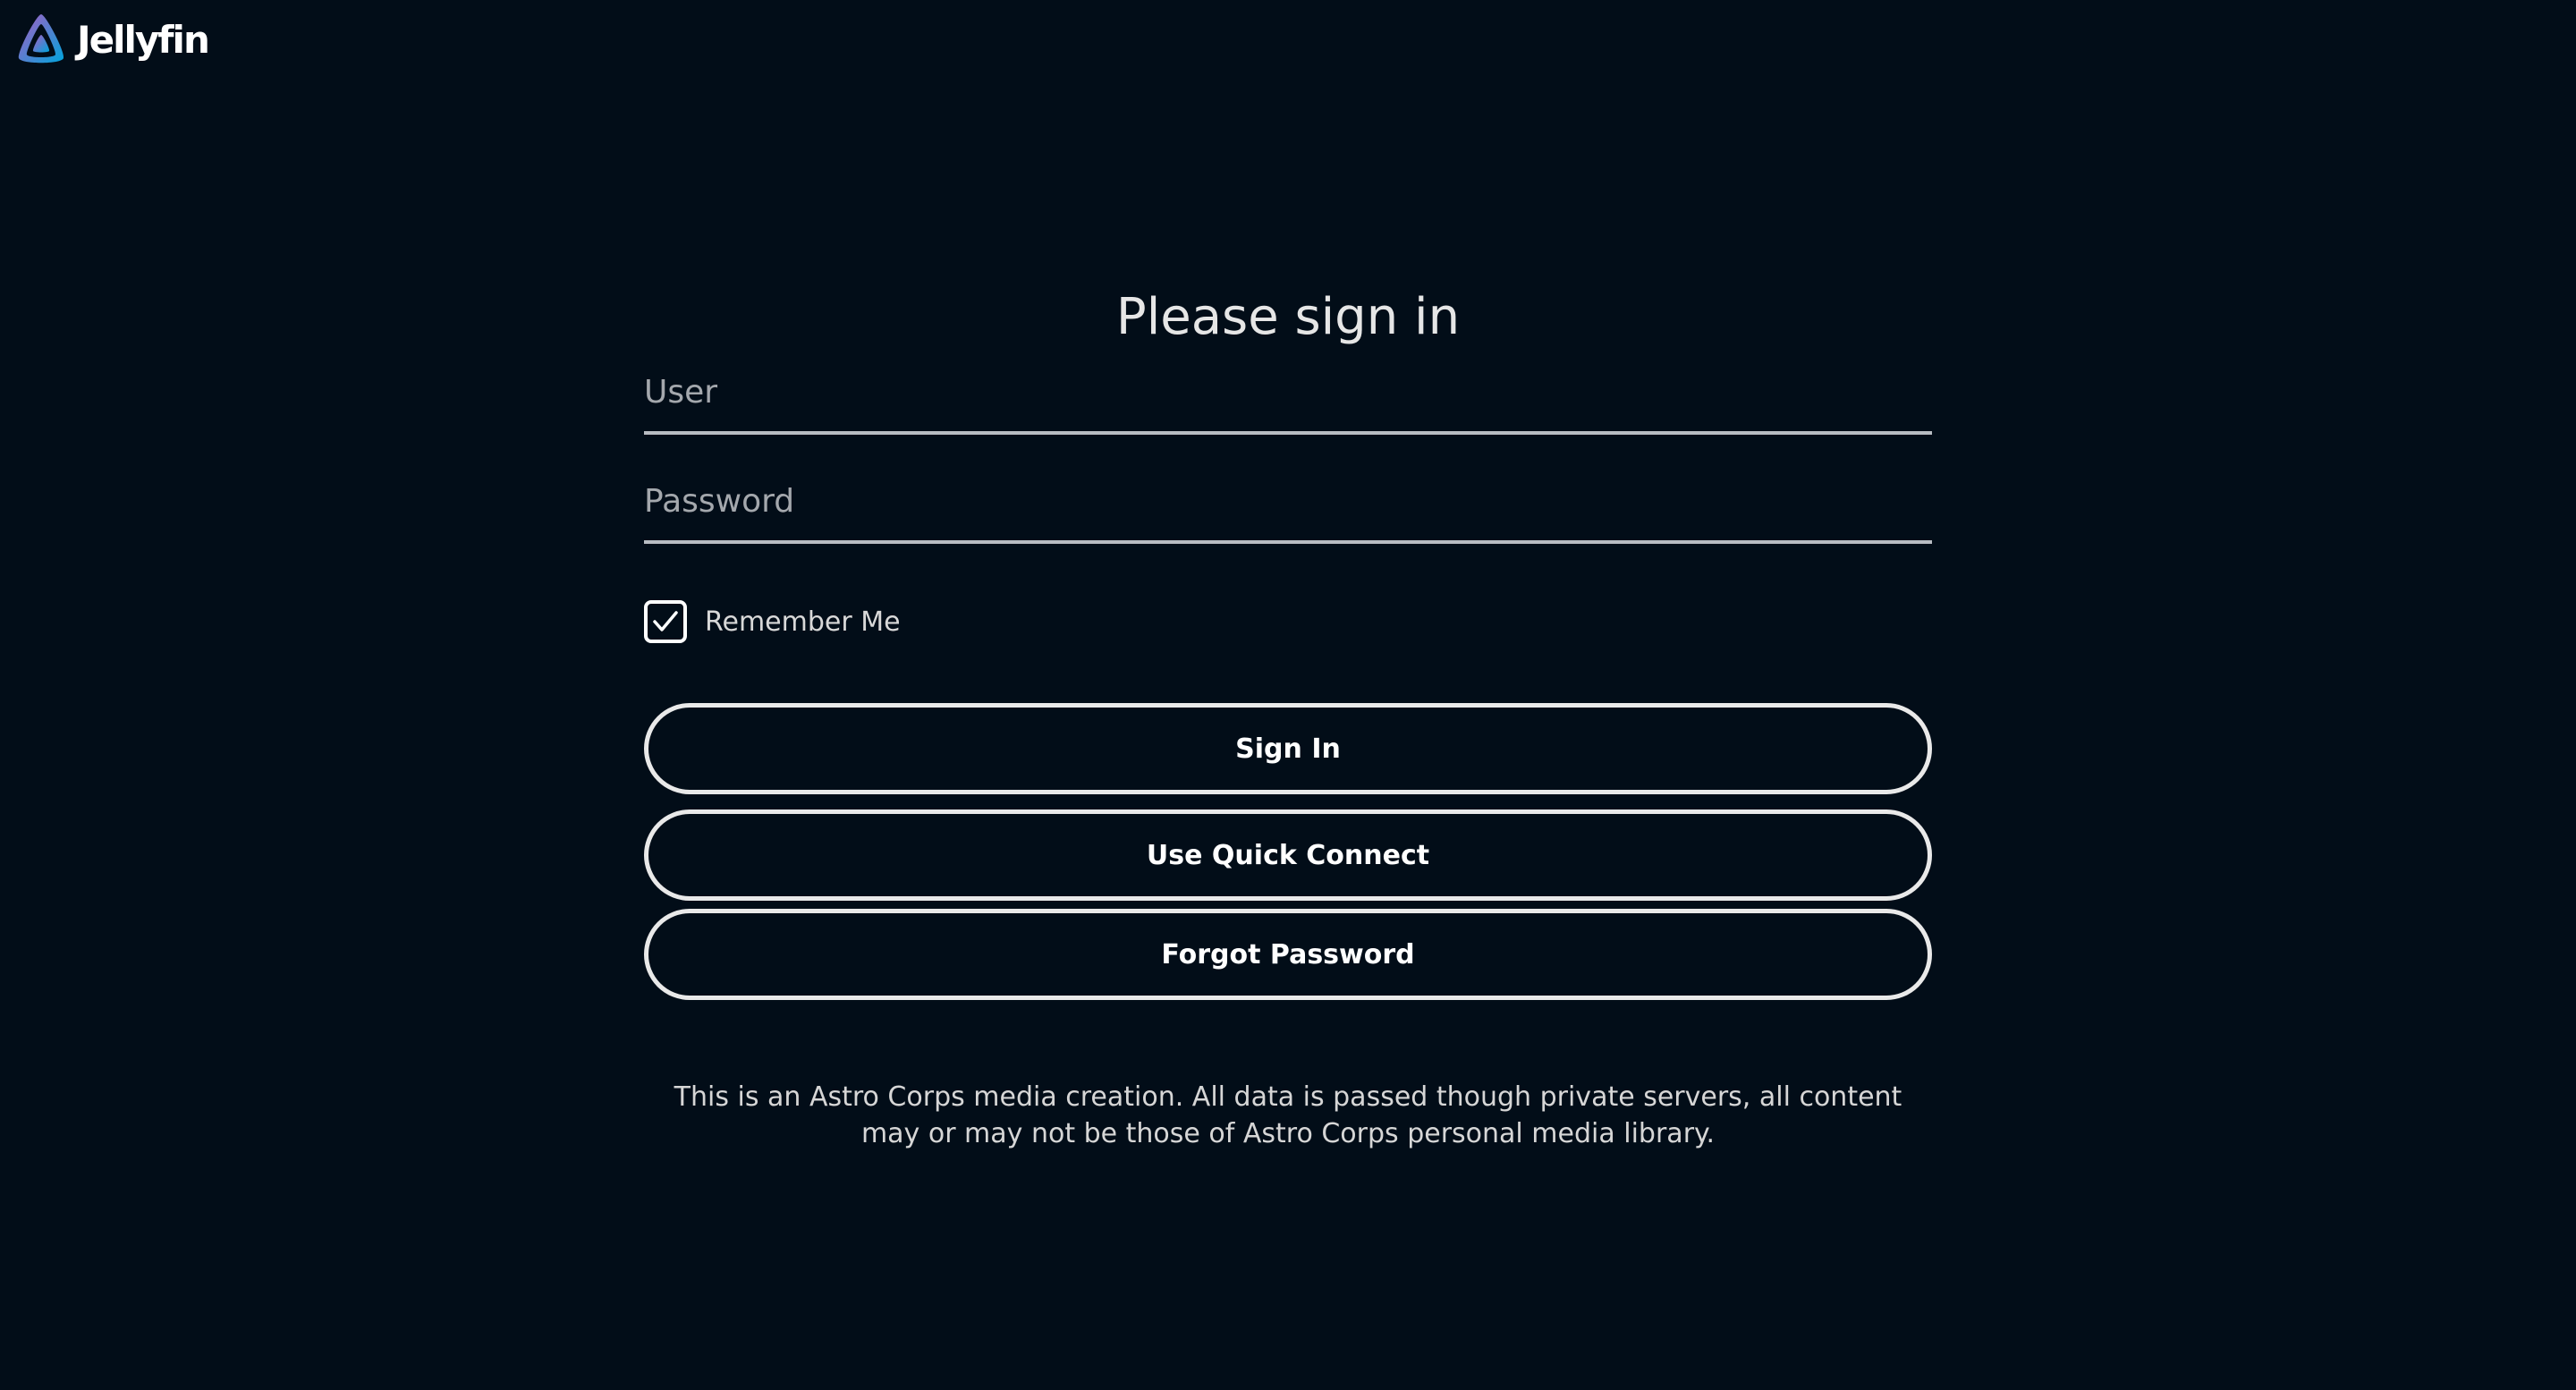 Image resolution: width=2576 pixels, height=1390 pixels. What do you see at coordinates (1288, 748) in the screenshot?
I see `sign-in-button: Sign In` at bounding box center [1288, 748].